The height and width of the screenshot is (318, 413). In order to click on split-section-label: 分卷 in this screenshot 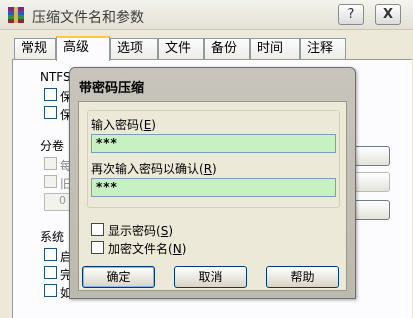, I will do `click(52, 146)`.